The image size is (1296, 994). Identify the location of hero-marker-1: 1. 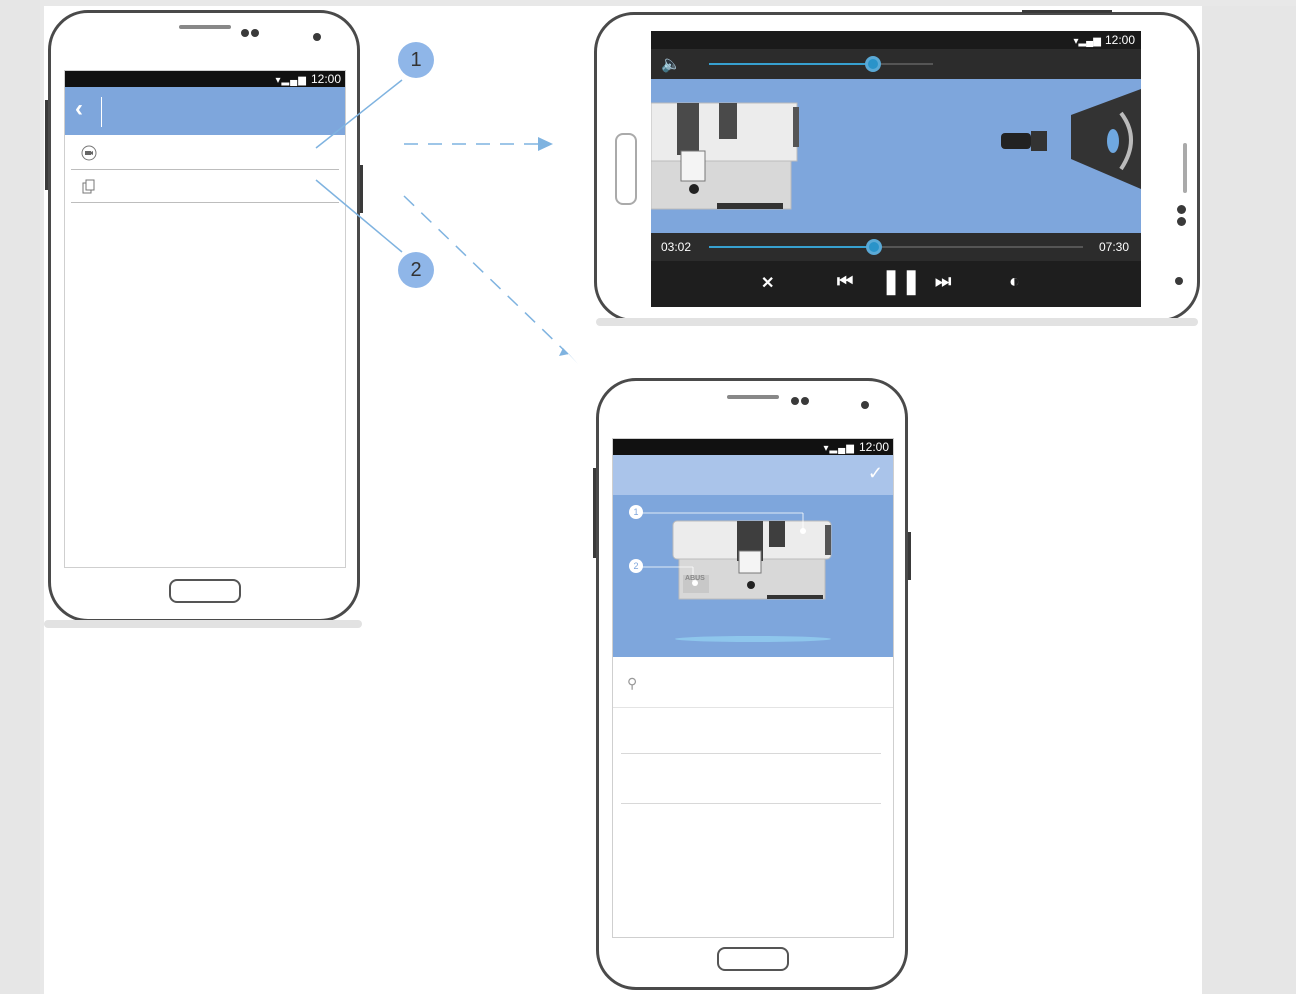
(636, 512).